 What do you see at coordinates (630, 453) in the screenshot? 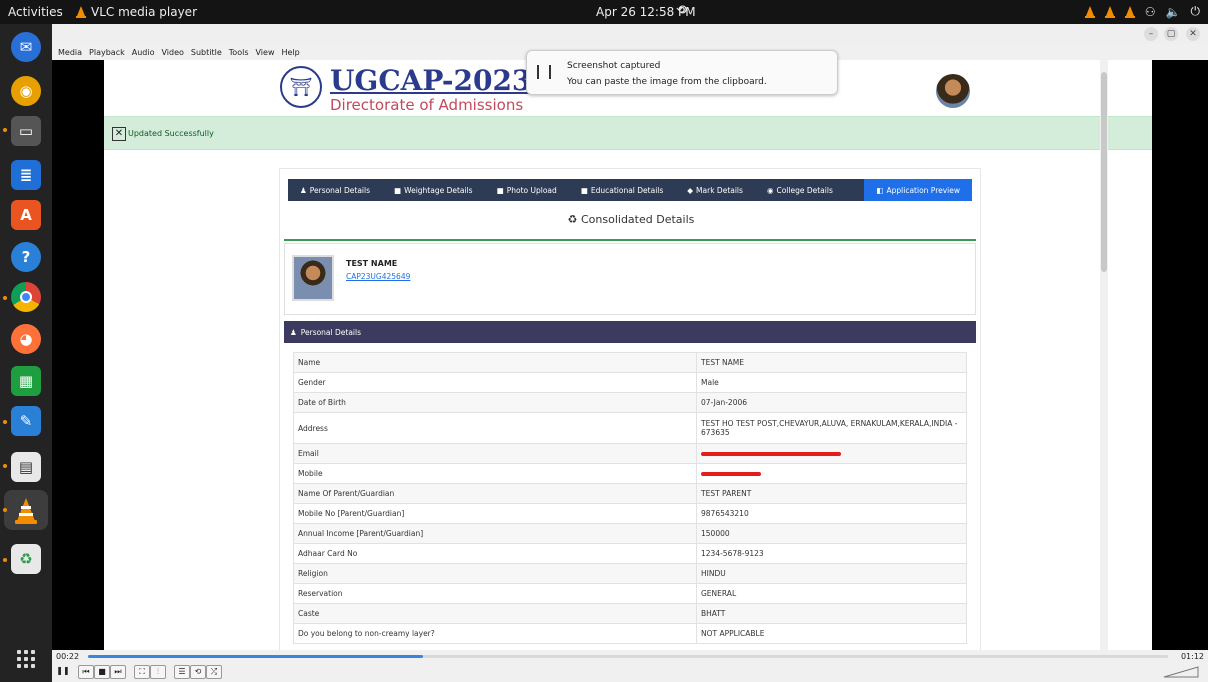
I see `table-row: Email` at bounding box center [630, 453].